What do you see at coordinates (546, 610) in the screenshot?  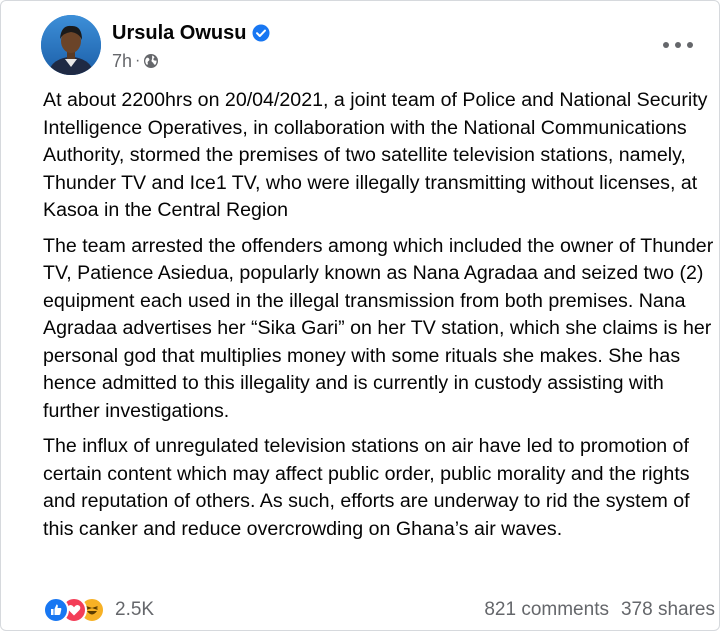 I see `comments-count-link: 821 comments` at bounding box center [546, 610].